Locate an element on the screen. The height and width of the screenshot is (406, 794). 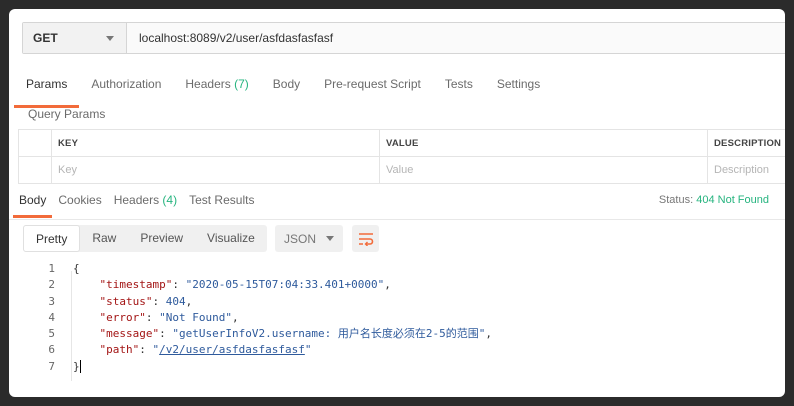
line-number: 7 is located at coordinates (51, 366).